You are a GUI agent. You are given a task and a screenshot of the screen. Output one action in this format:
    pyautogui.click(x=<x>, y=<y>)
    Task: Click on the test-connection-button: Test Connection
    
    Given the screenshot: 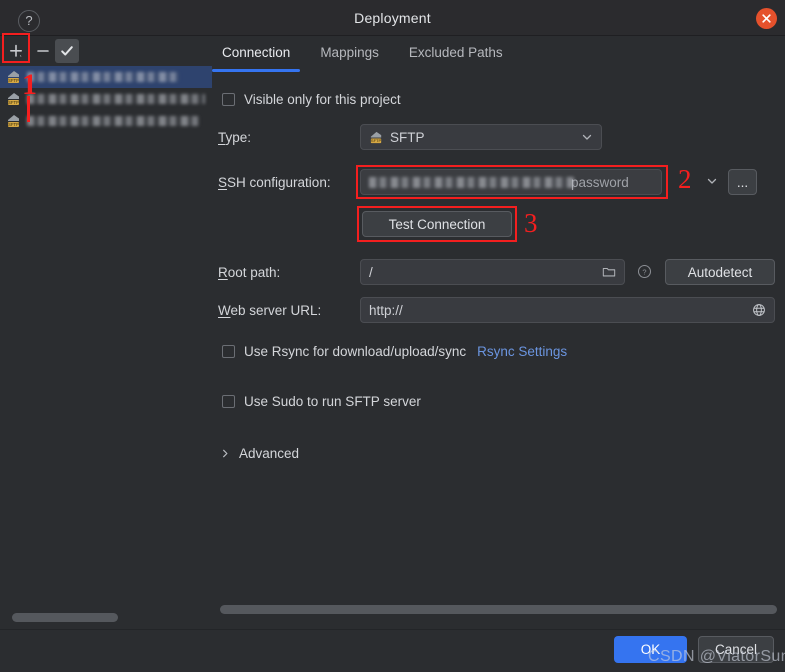 What is the action you would take?
    pyautogui.click(x=437, y=224)
    